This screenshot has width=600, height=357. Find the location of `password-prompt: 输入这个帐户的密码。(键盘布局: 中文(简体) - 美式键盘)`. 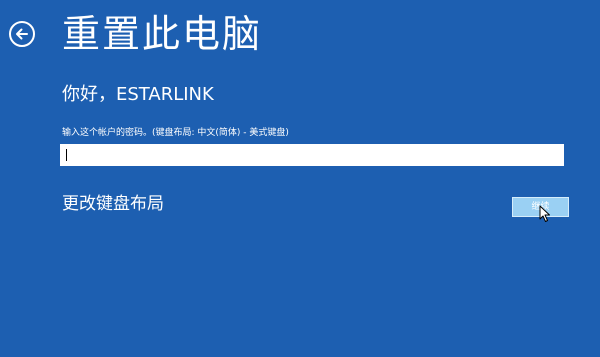

password-prompt: 输入这个帐户的密码。(键盘布局: 中文(简体) - 美式键盘) is located at coordinates (175, 133).